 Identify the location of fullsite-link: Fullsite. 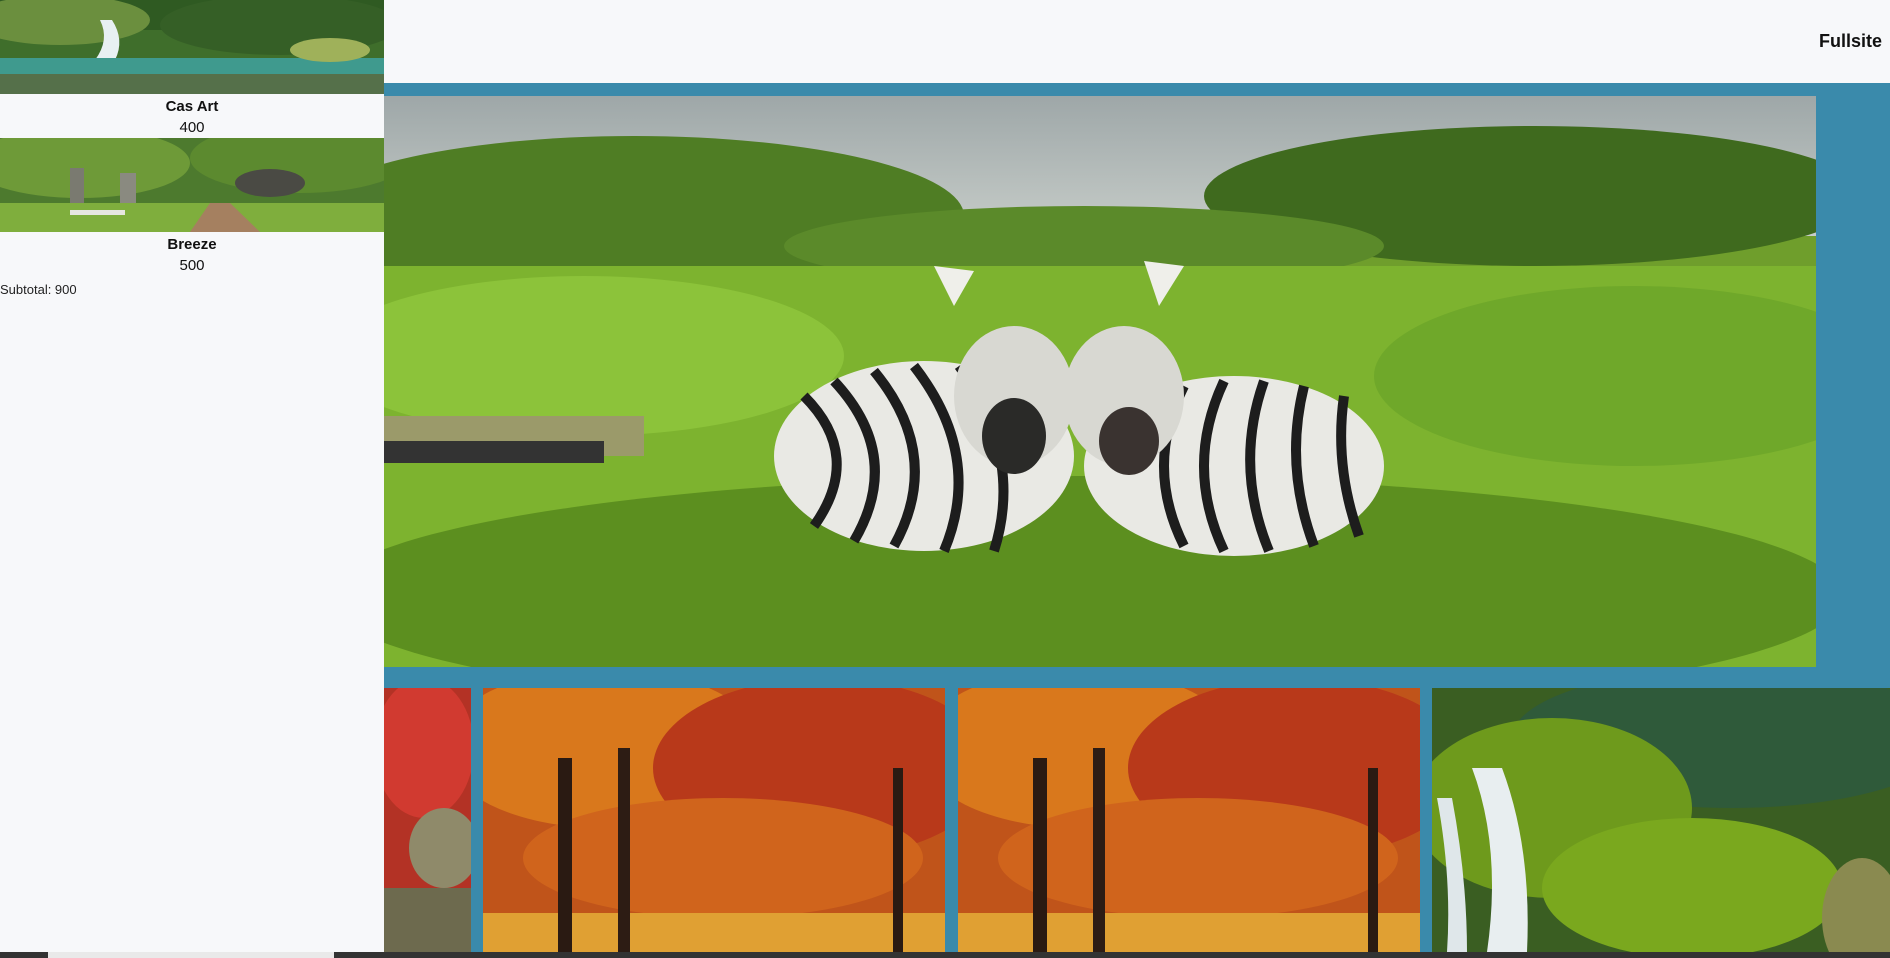
(1850, 41).